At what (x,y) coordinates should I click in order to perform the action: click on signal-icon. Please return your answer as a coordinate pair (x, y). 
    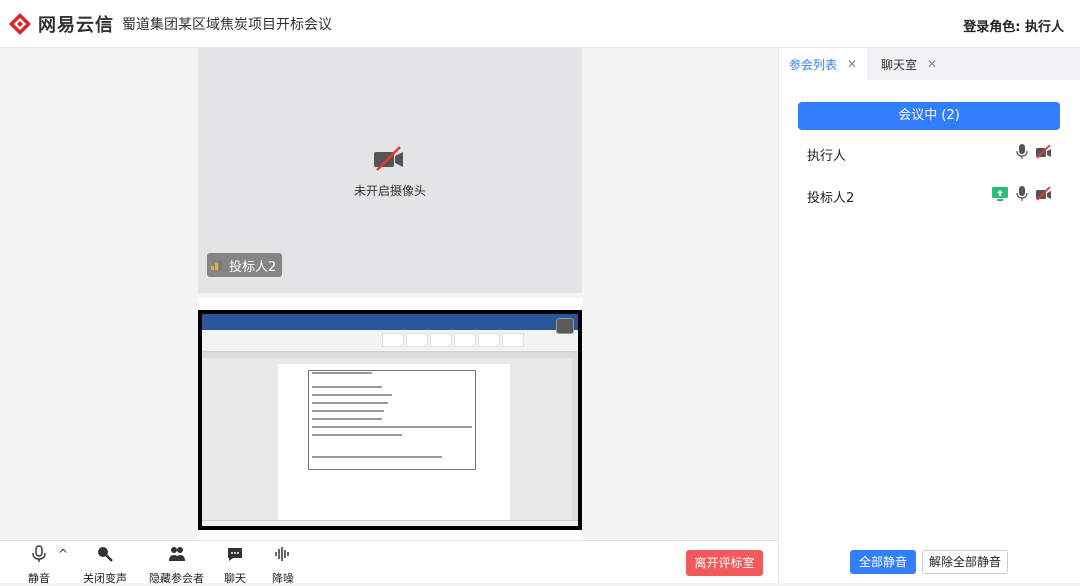
    Looking at the image, I should click on (217, 265).